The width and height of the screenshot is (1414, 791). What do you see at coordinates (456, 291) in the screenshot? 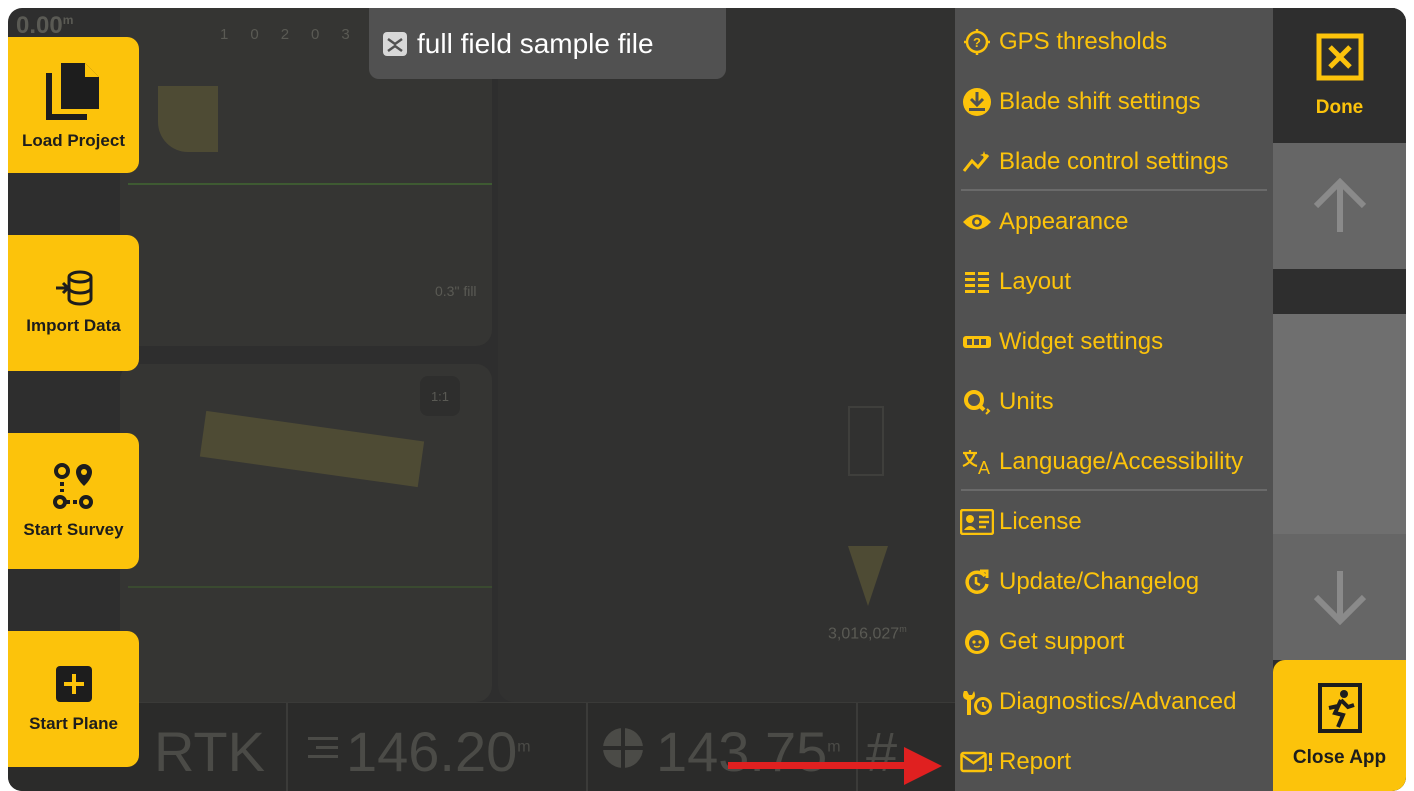
I see `fill-readout: 0.3" fill` at bounding box center [456, 291].